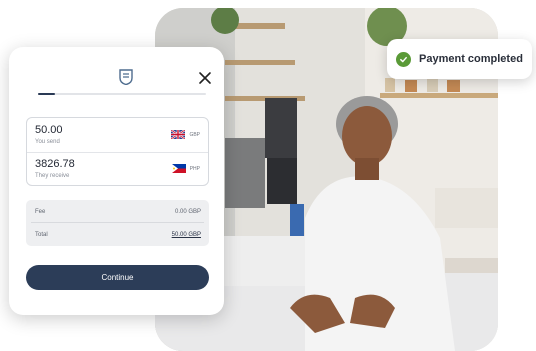 This screenshot has height=351, width=536. What do you see at coordinates (118, 235) in the screenshot?
I see `total-row: Total 50.00 GBP` at bounding box center [118, 235].